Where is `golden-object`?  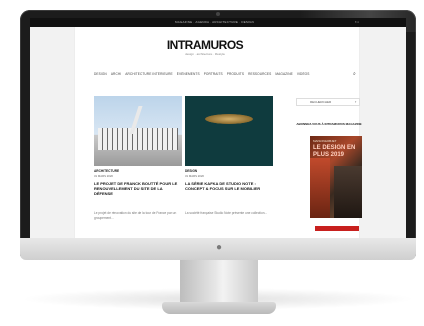 golden-object is located at coordinates (229, 119).